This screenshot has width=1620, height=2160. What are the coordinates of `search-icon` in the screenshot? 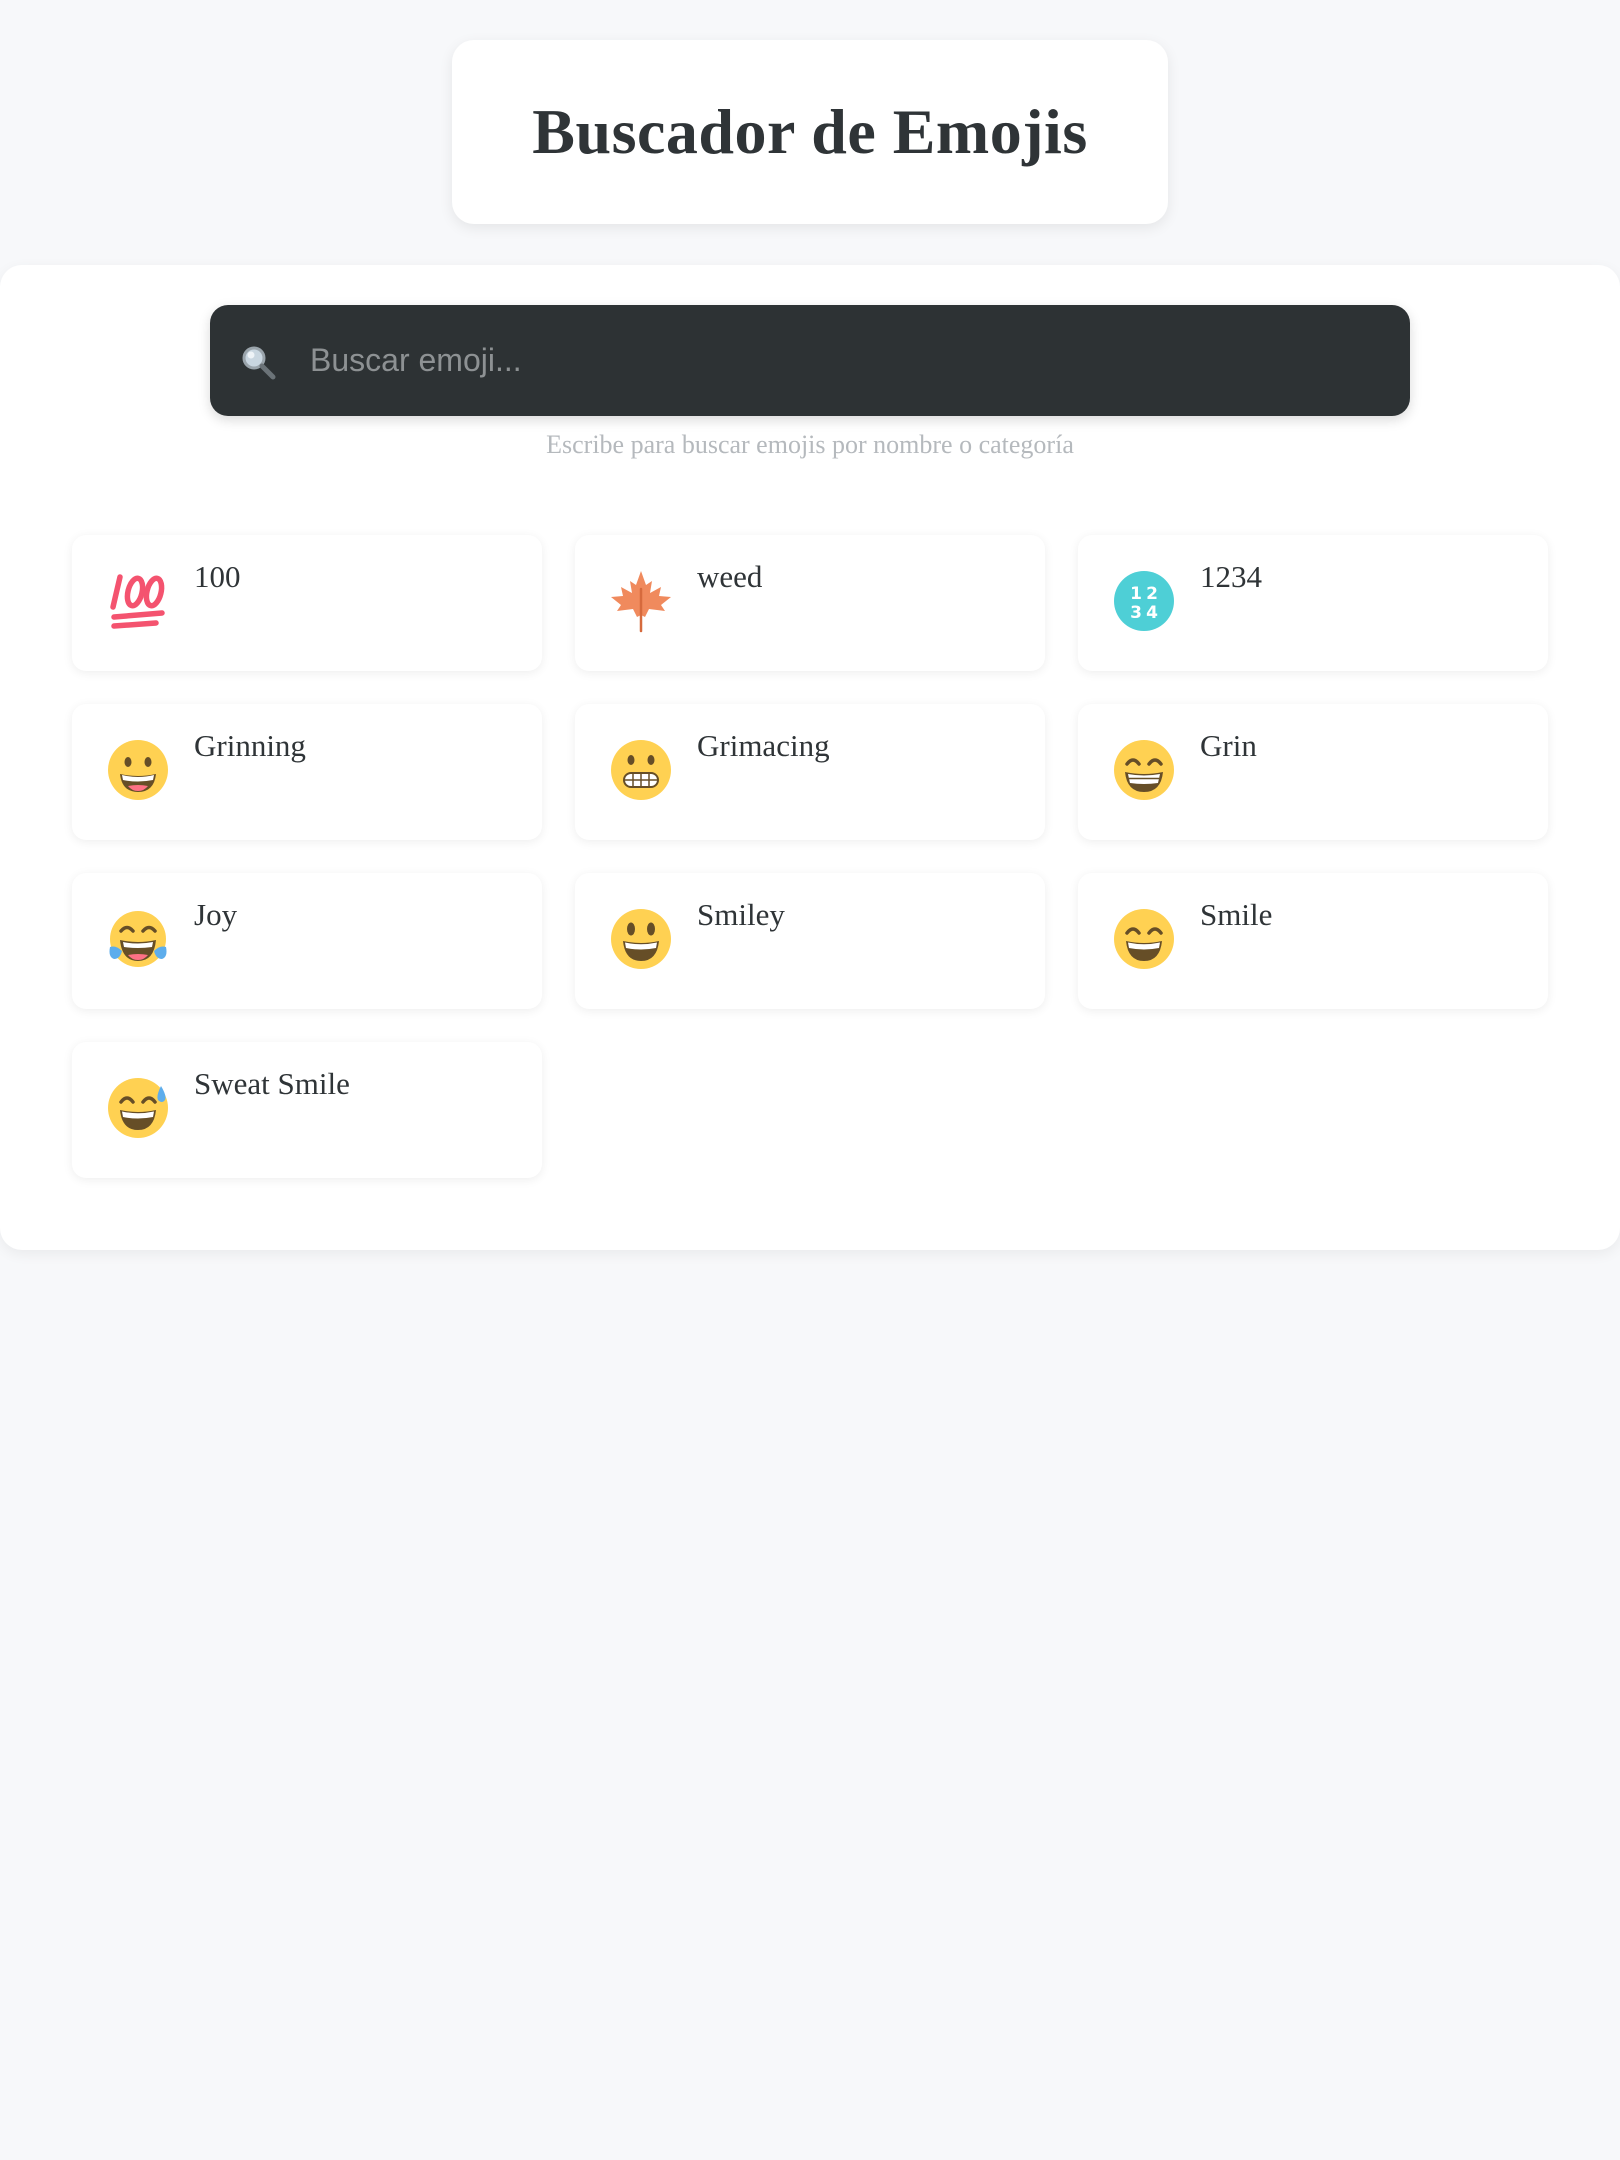 It's located at (259, 363).